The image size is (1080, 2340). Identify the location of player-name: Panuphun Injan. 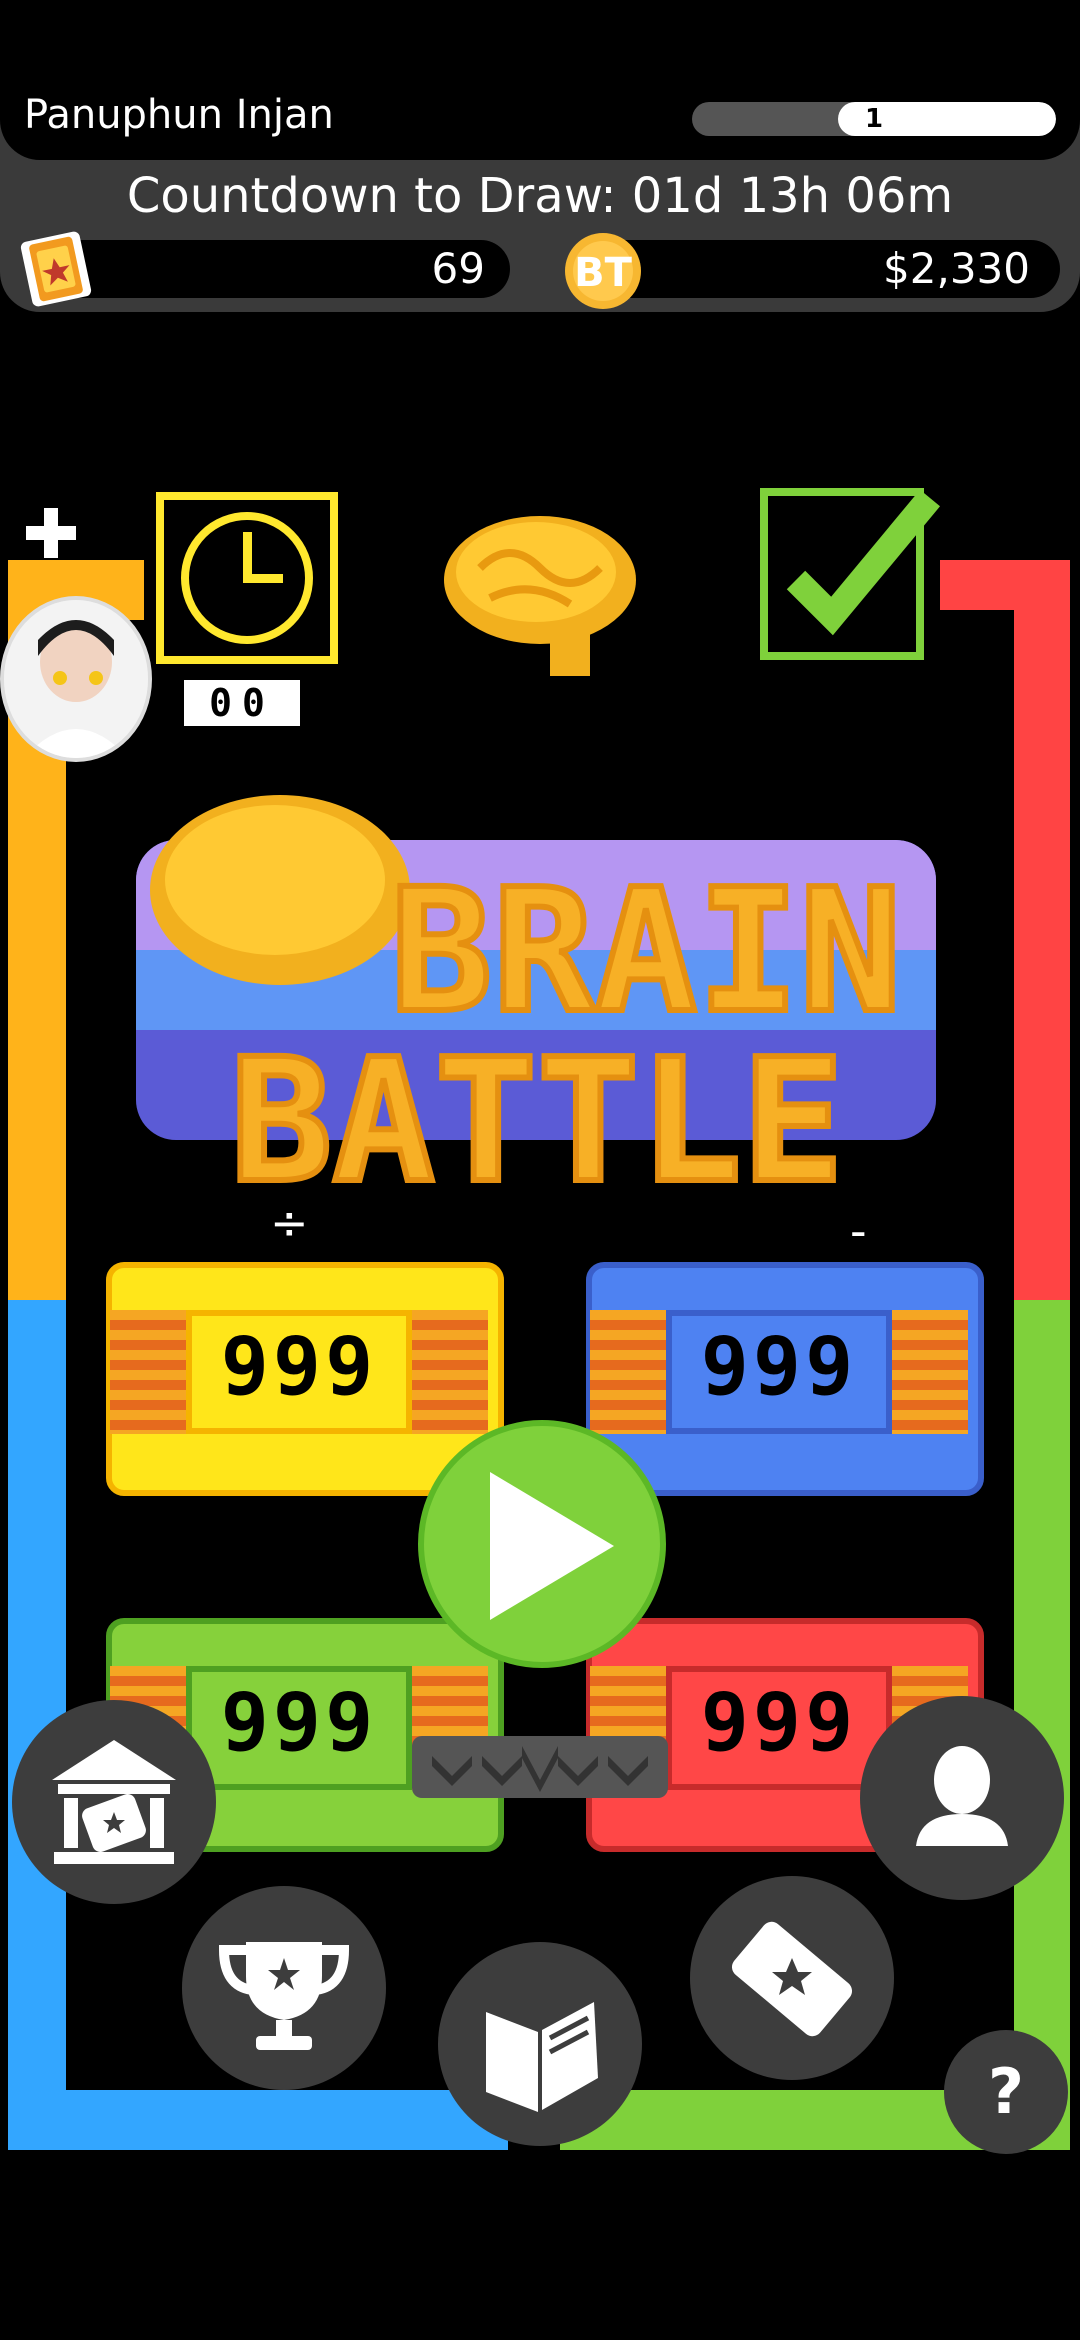
(179, 115).